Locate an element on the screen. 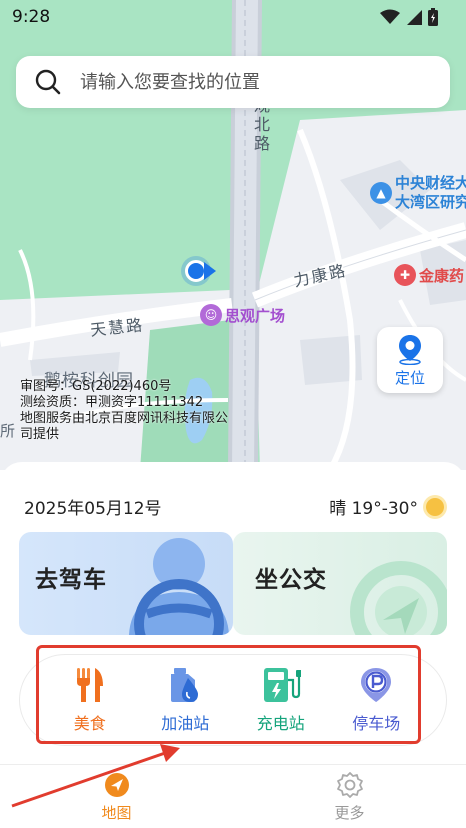 This screenshot has width=466, height=828. nearby-services-bar: 美食 加油站 充电站 停车场 is located at coordinates (233, 700).